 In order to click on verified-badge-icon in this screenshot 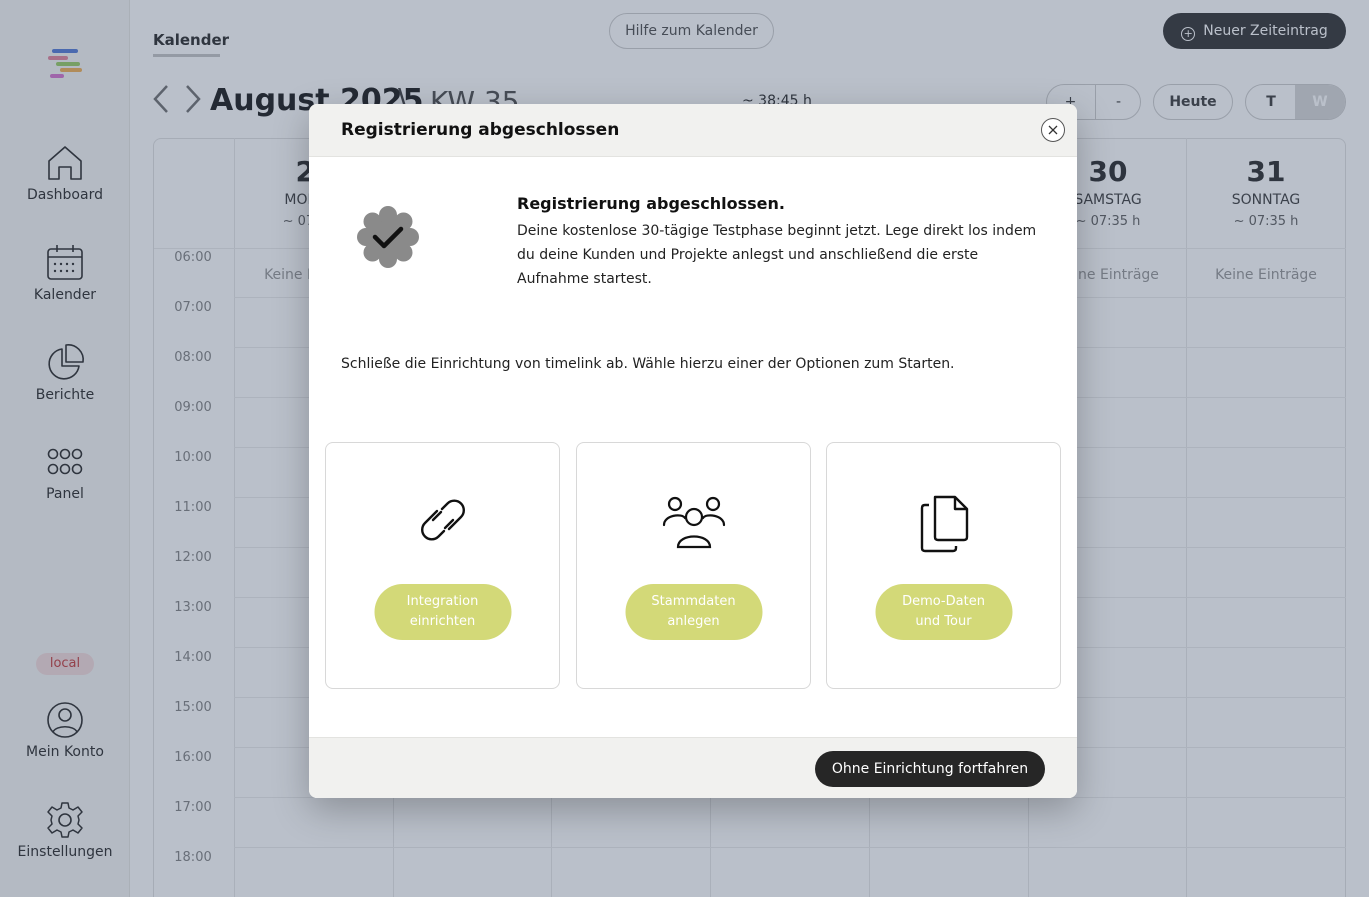, I will do `click(388, 237)`.